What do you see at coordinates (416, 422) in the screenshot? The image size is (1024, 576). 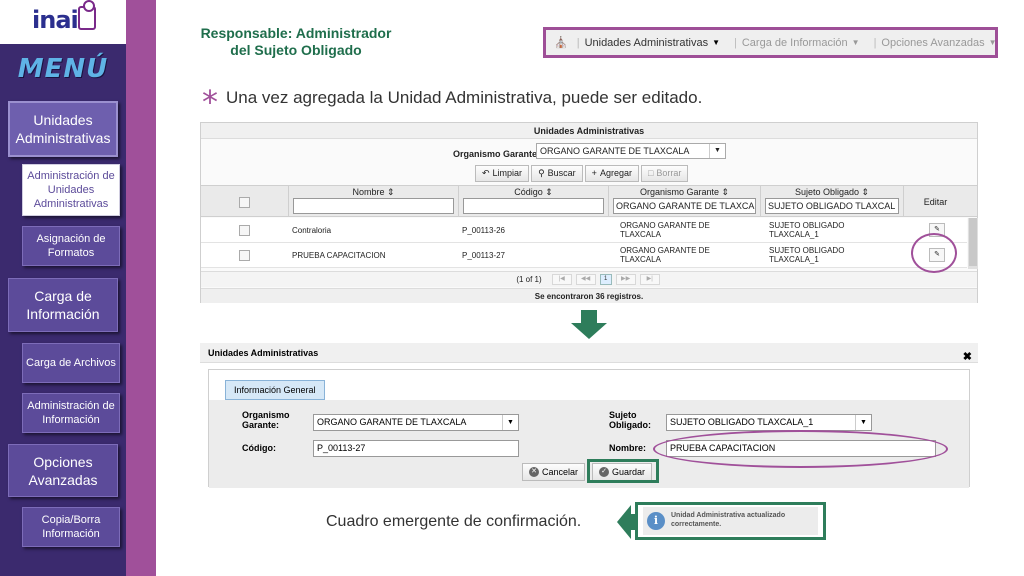 I see `organismo-field: ORGANO GARANTE DE TLAXCALA ▼` at bounding box center [416, 422].